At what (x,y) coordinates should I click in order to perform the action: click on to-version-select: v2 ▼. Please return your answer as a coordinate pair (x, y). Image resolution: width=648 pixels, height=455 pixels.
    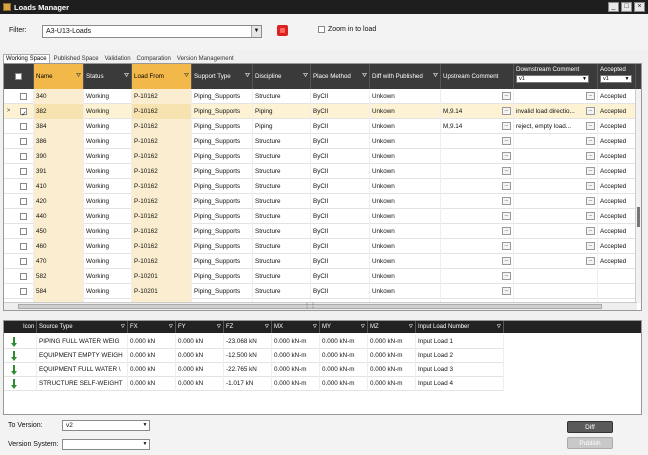
    Looking at the image, I should click on (106, 425).